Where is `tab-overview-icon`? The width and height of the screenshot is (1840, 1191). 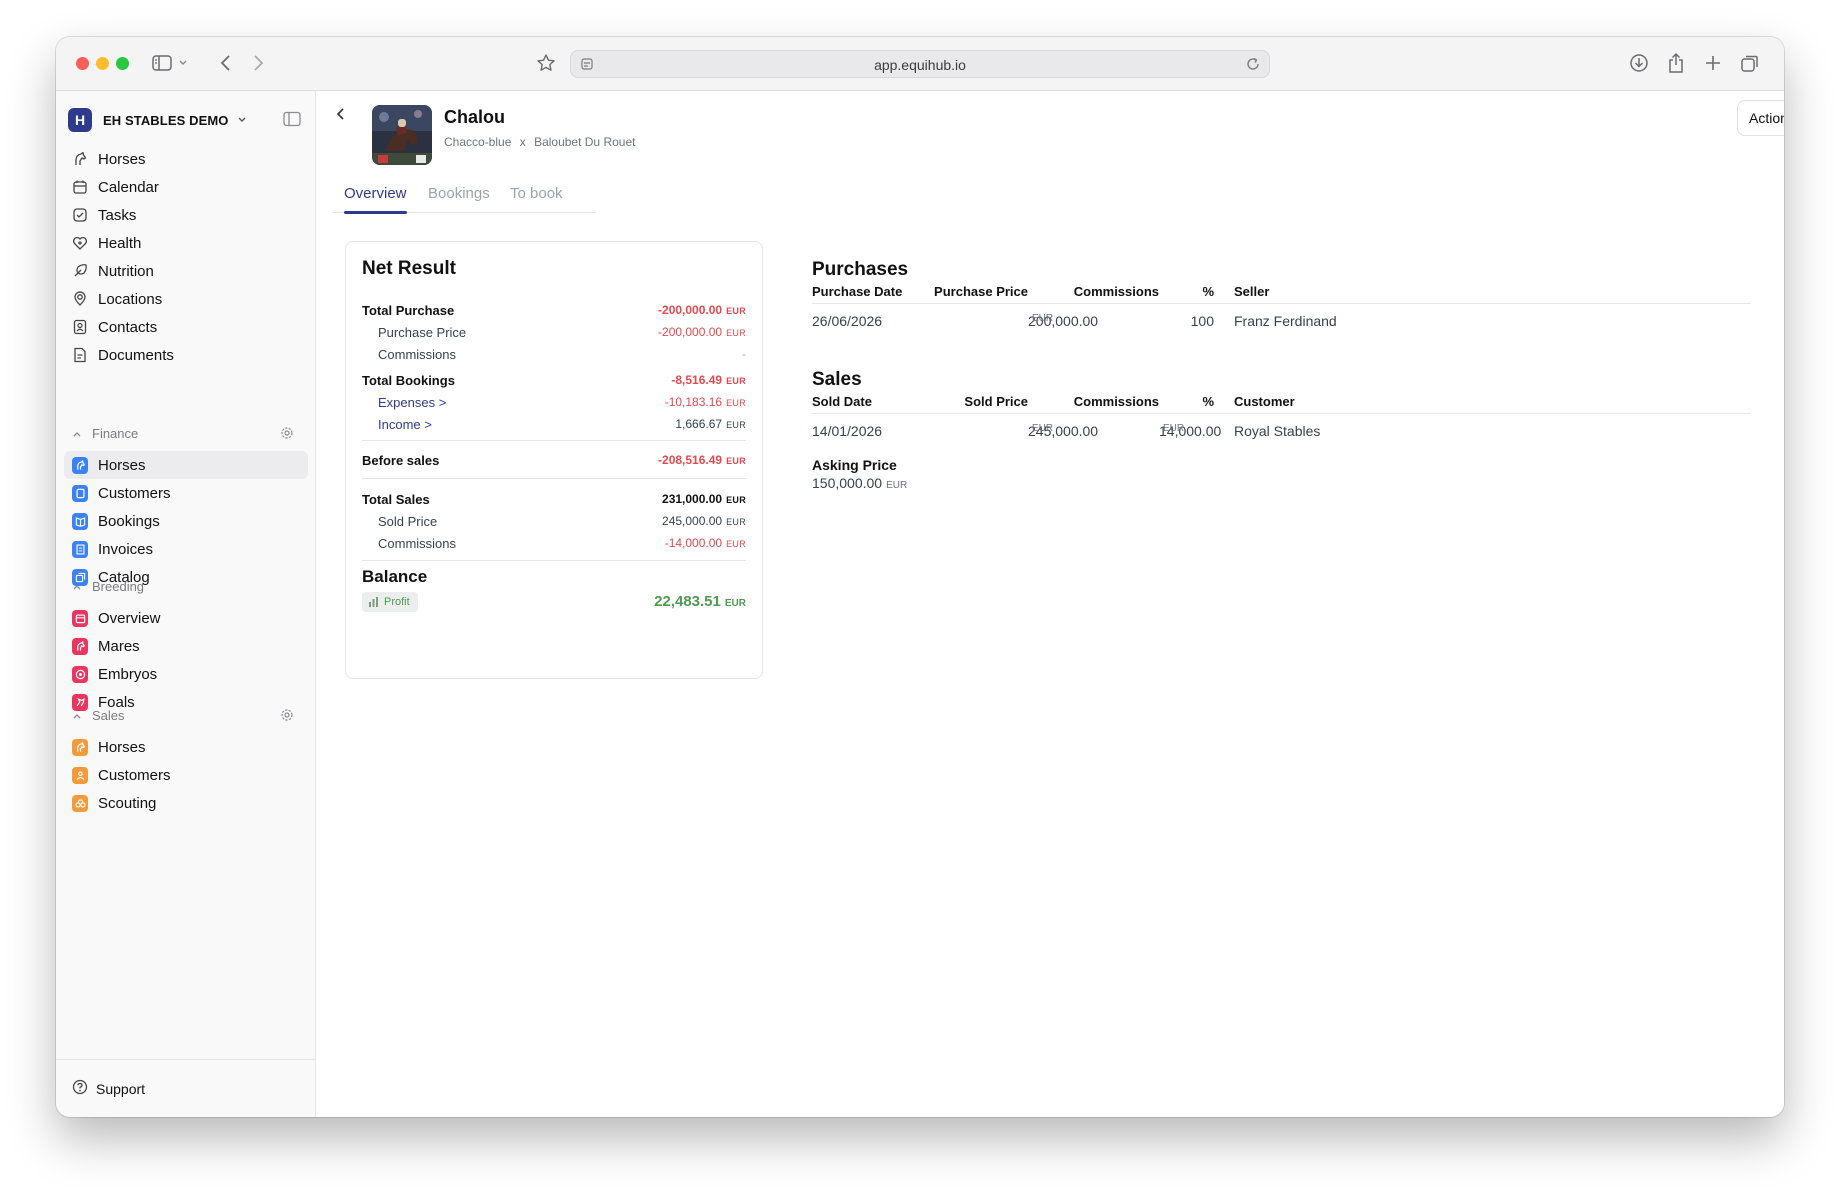 tab-overview-icon is located at coordinates (1750, 63).